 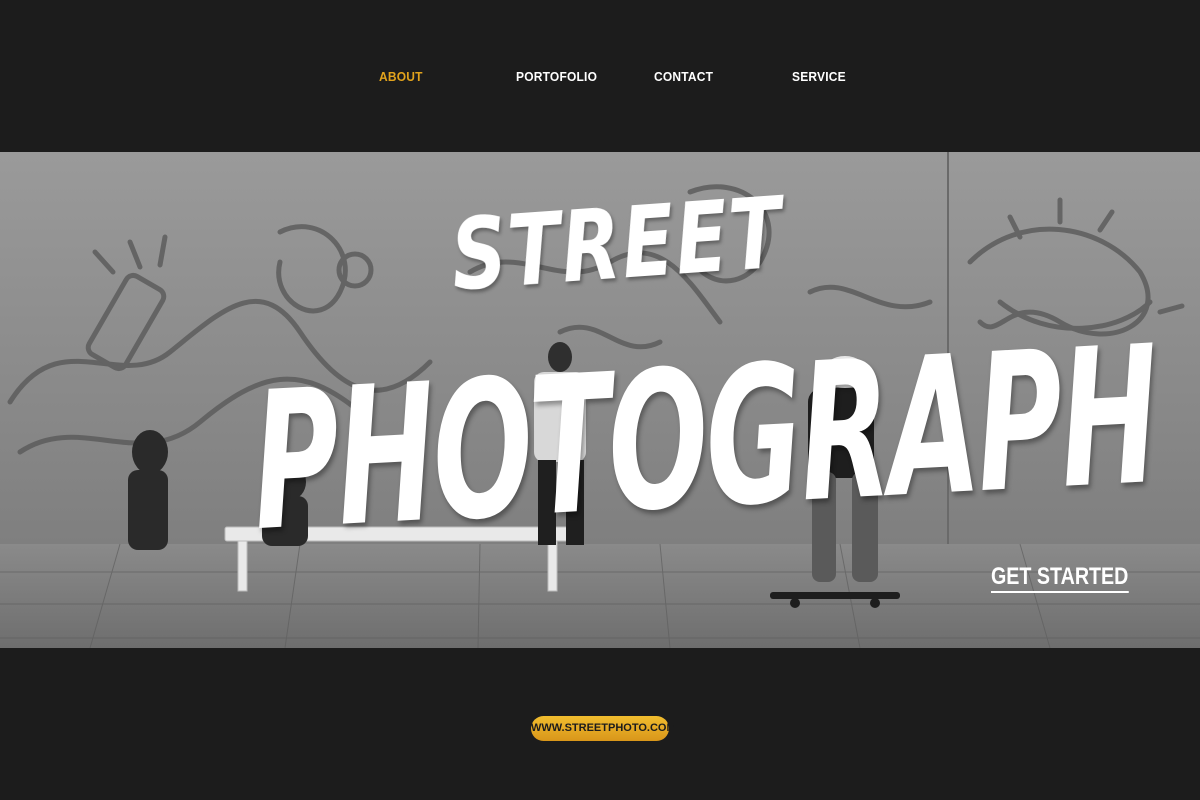 What do you see at coordinates (617, 245) in the screenshot?
I see `hero-title-line1: STREET` at bounding box center [617, 245].